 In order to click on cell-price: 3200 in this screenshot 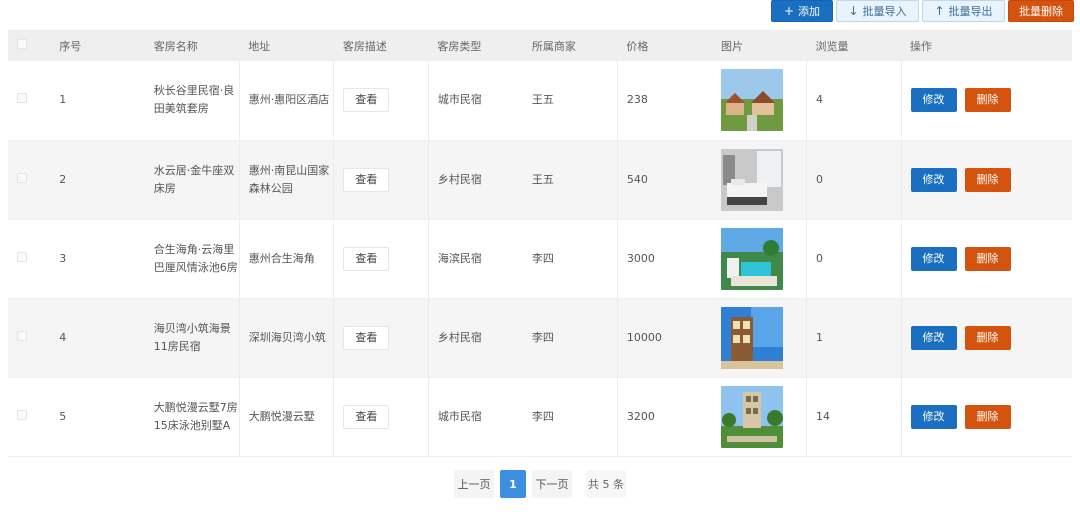, I will do `click(664, 417)`.